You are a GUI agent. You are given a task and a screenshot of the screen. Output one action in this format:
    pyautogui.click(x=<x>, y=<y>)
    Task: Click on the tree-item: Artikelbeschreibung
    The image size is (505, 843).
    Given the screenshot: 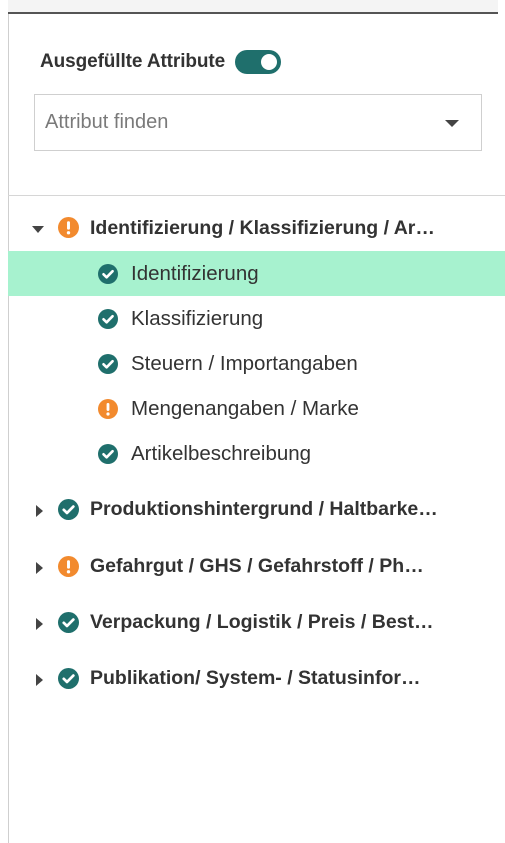 What is the action you would take?
    pyautogui.click(x=256, y=453)
    